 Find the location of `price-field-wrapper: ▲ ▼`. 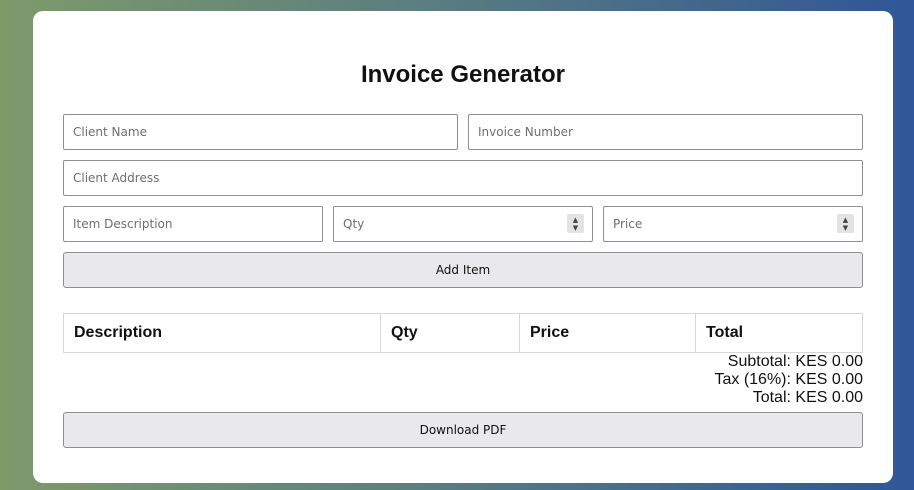

price-field-wrapper: ▲ ▼ is located at coordinates (733, 224).